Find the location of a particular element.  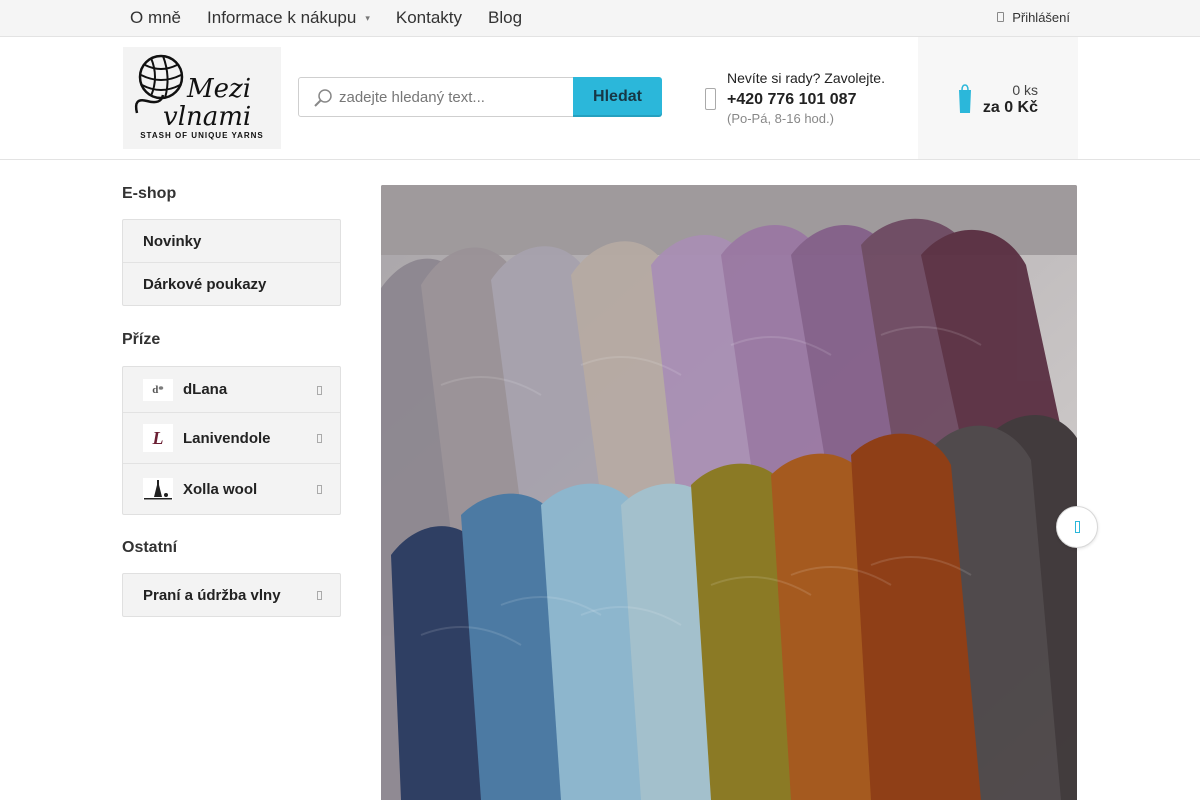

sidebar-menu: Praní a údržba vlny is located at coordinates (231, 595).